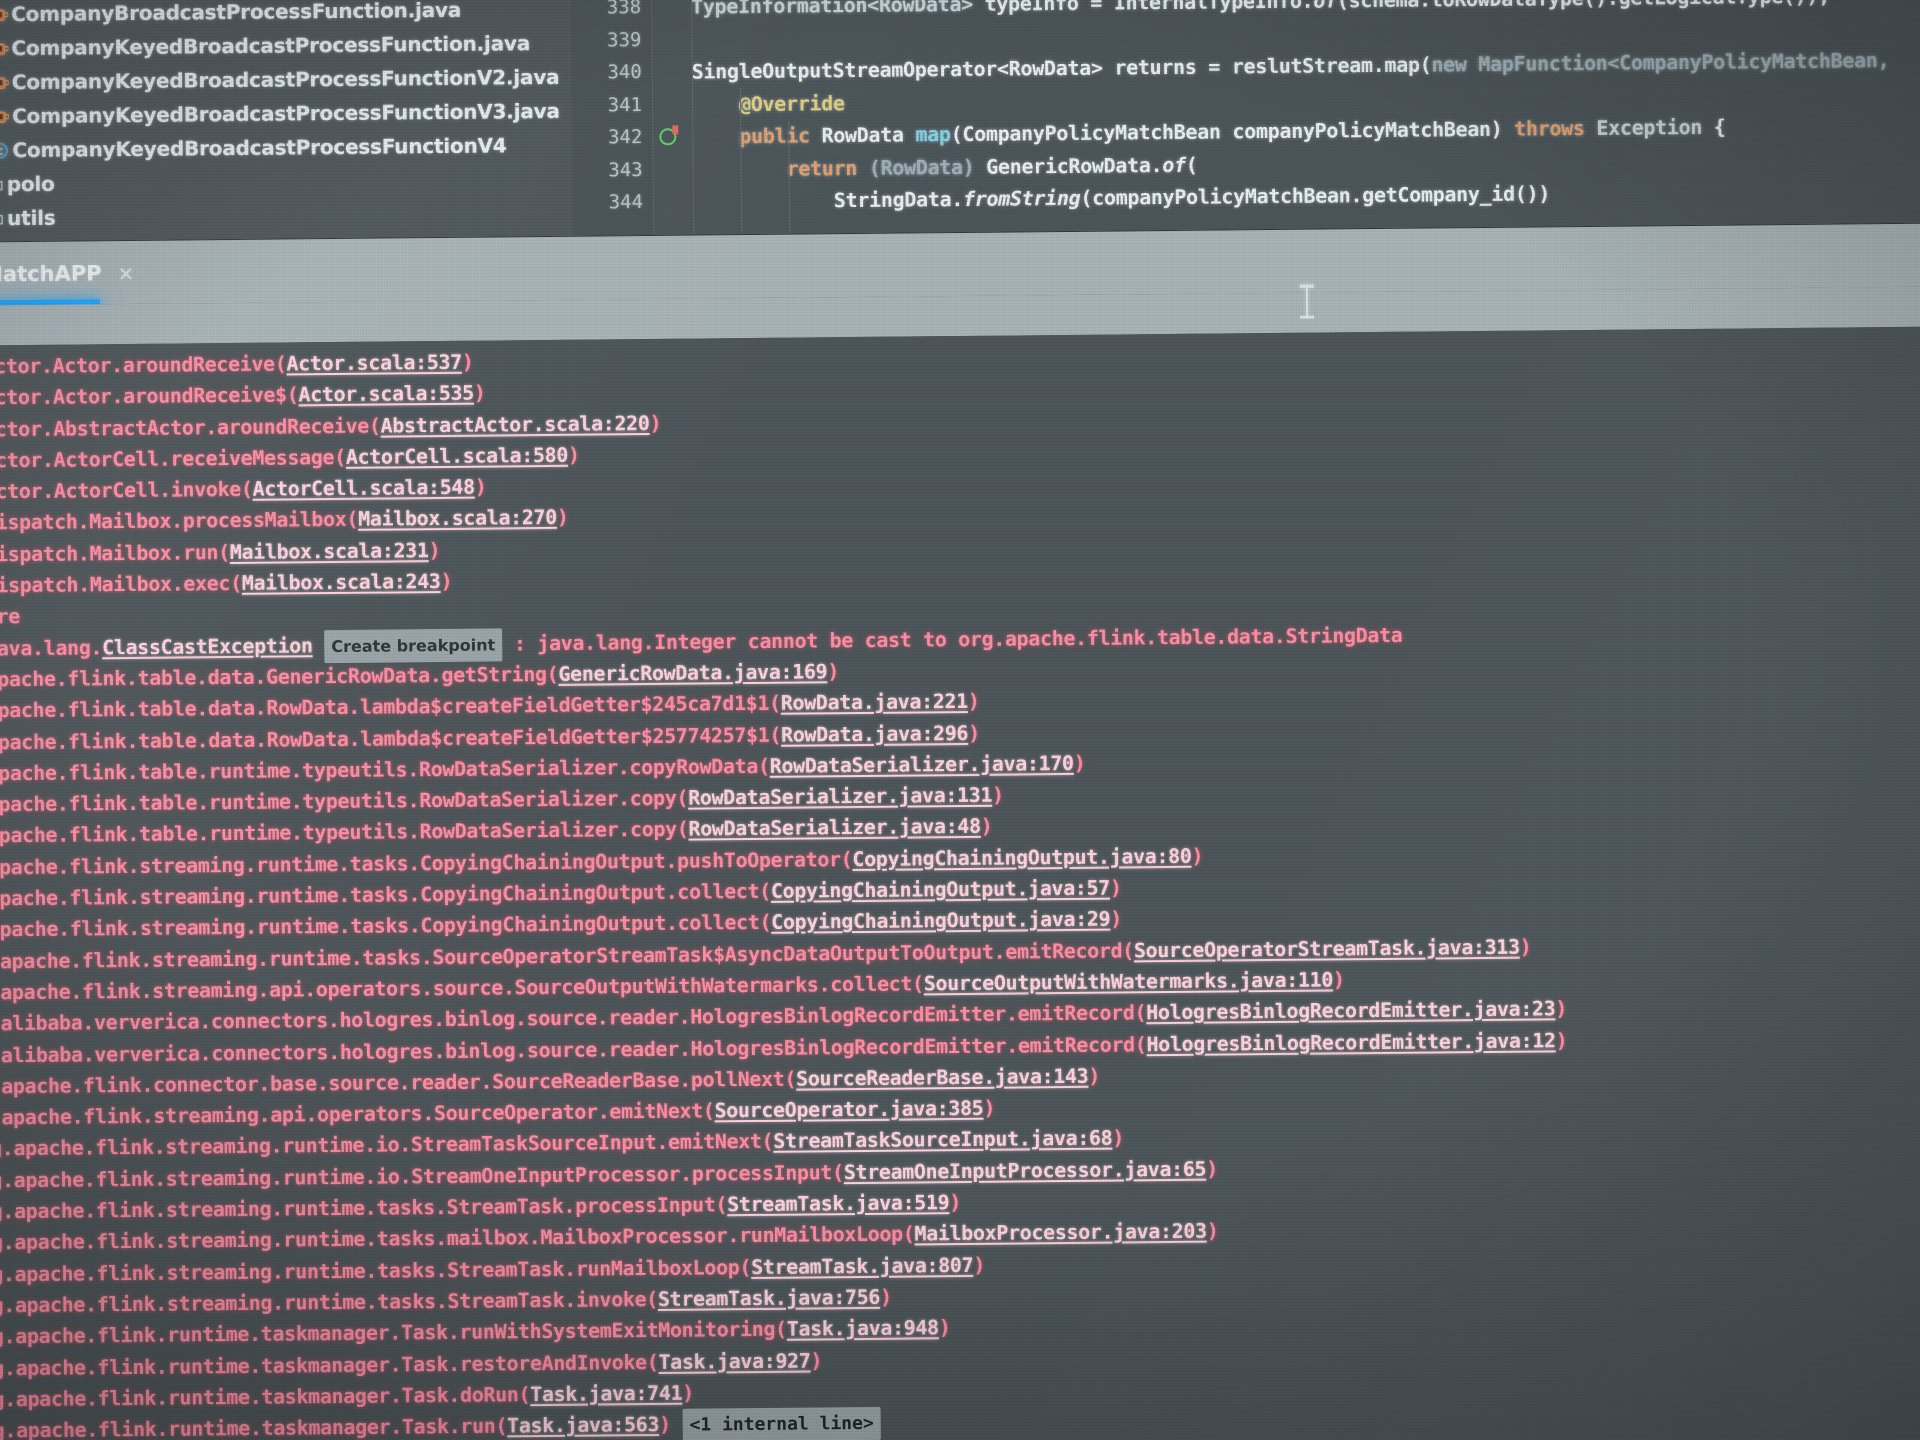 This screenshot has height=1440, width=1920. I want to click on override-gutter-icon, so click(668, 137).